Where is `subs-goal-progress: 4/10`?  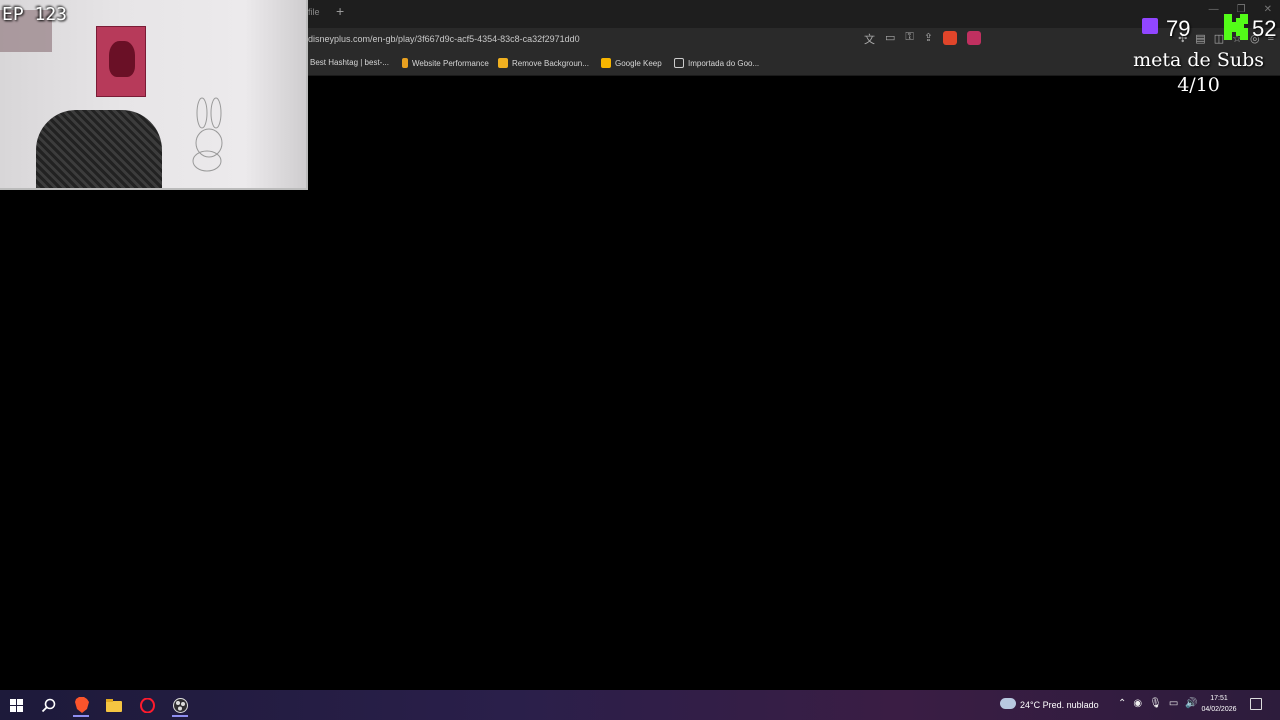
subs-goal-progress: 4/10 is located at coordinates (1198, 85).